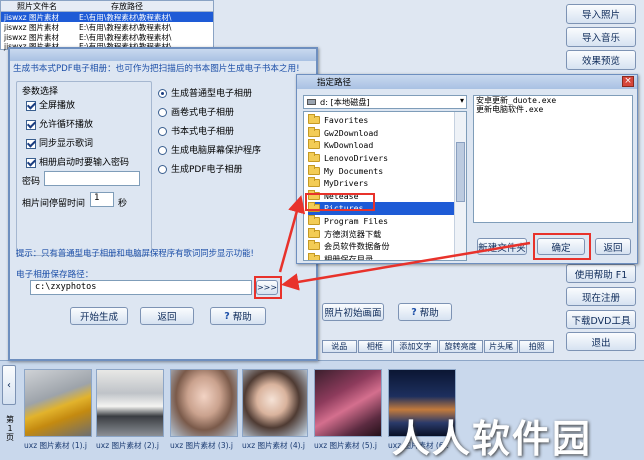 This screenshot has height=460, width=644. What do you see at coordinates (628, 81) in the screenshot?
I see `close-button: ×` at bounding box center [628, 81].